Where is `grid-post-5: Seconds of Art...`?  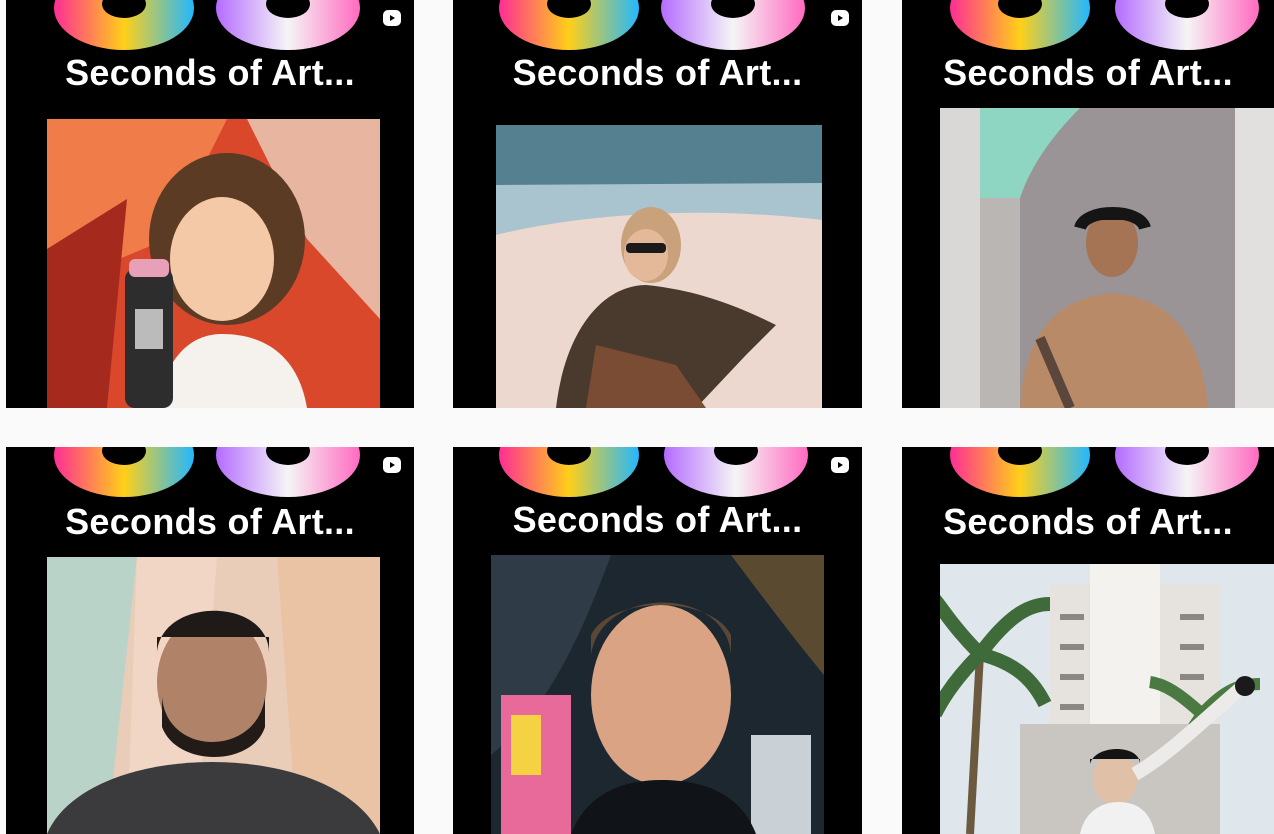
grid-post-5: Seconds of Art... is located at coordinates (657, 640).